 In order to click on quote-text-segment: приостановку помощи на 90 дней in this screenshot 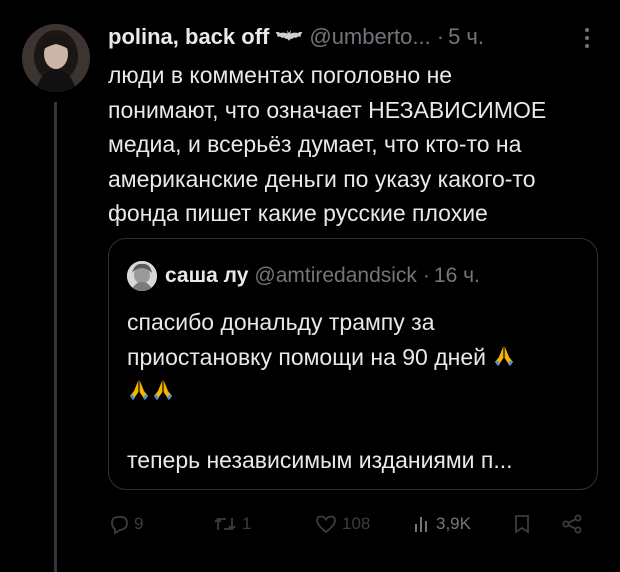, I will do `click(307, 356)`.